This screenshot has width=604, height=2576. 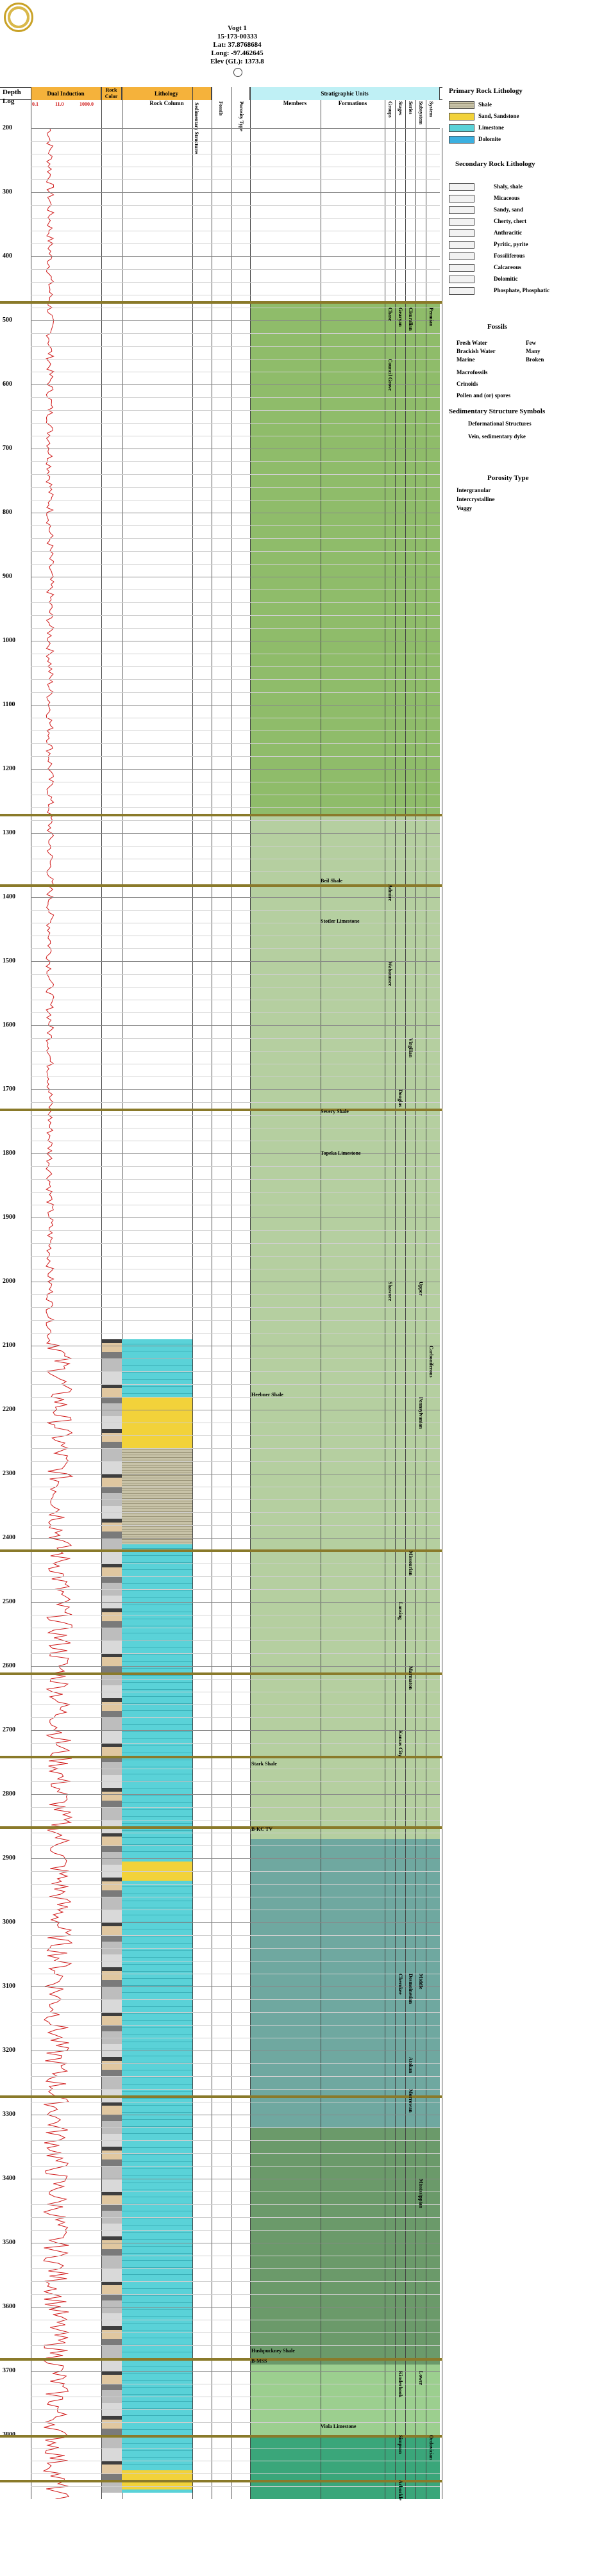 I want to click on stage-atokan: Atokan, so click(x=411, y=2065).